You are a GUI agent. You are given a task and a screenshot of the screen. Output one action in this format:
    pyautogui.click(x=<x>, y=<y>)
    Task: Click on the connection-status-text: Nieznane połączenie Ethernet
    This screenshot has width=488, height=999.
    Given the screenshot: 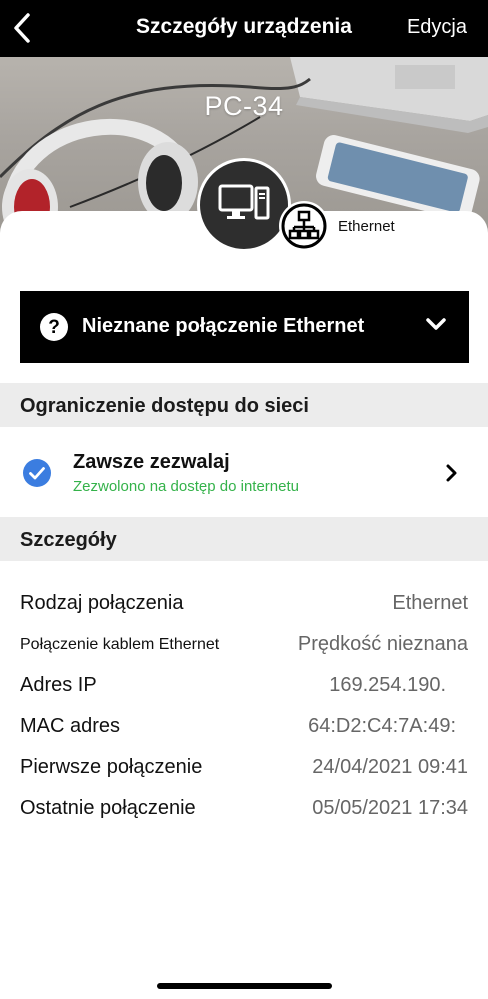 What is the action you would take?
    pyautogui.click(x=223, y=326)
    